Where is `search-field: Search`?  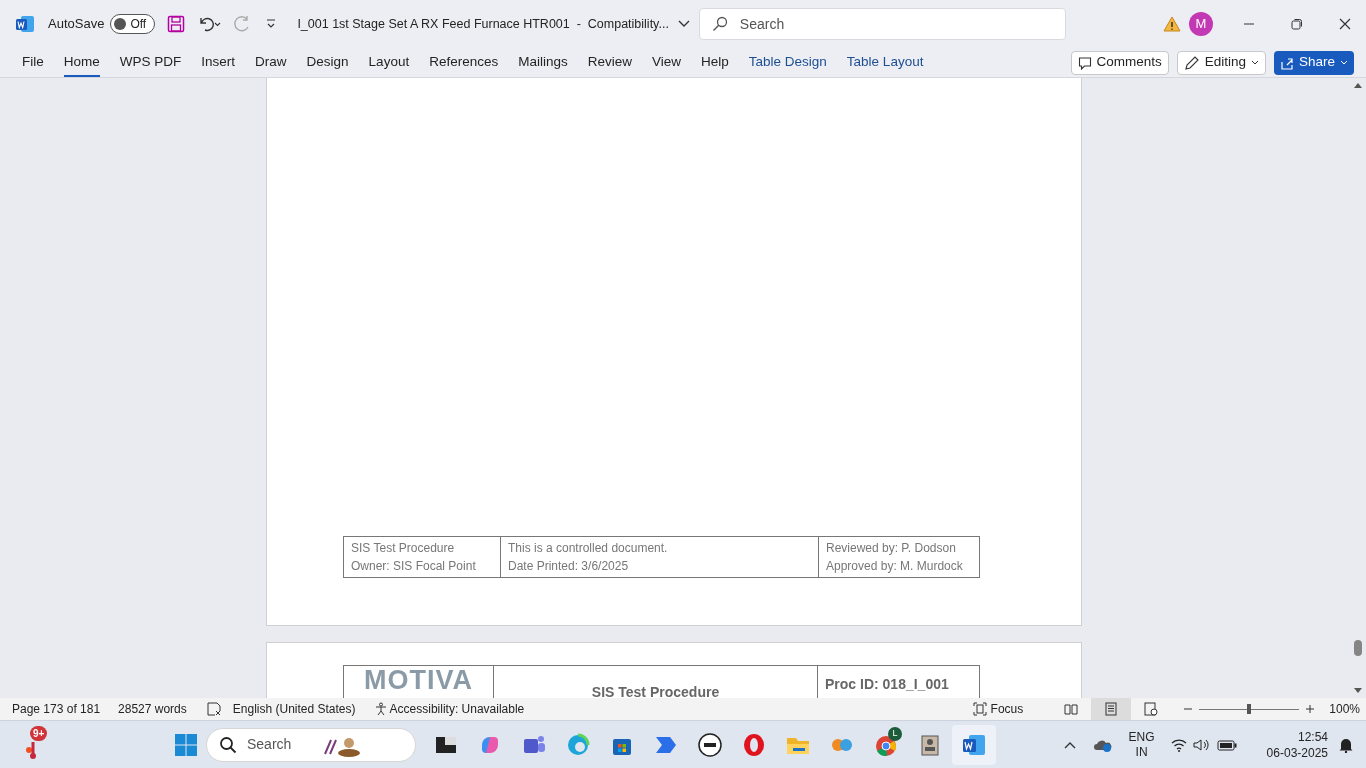
search-field: Search is located at coordinates (882, 24).